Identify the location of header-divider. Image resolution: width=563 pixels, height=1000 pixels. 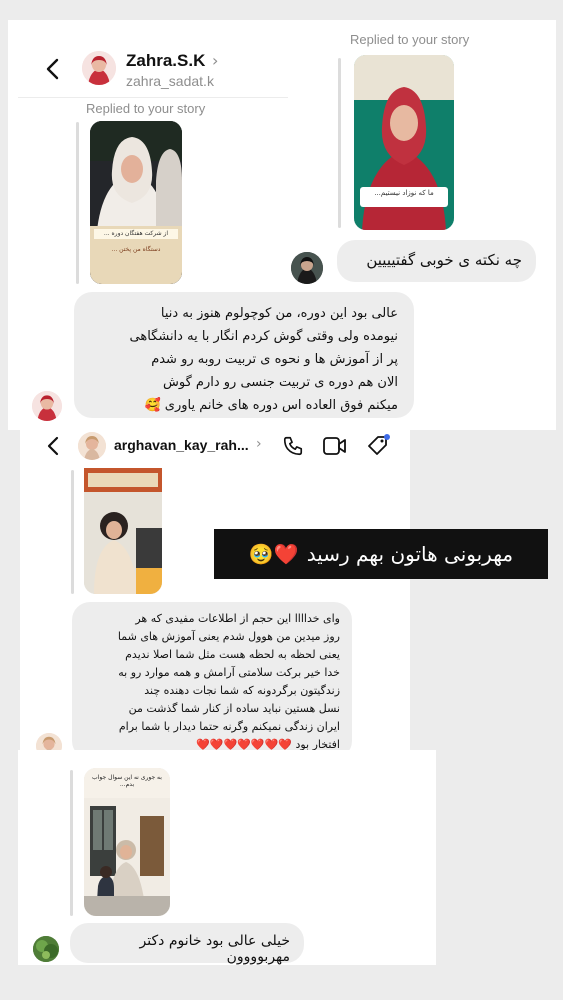
(153, 97).